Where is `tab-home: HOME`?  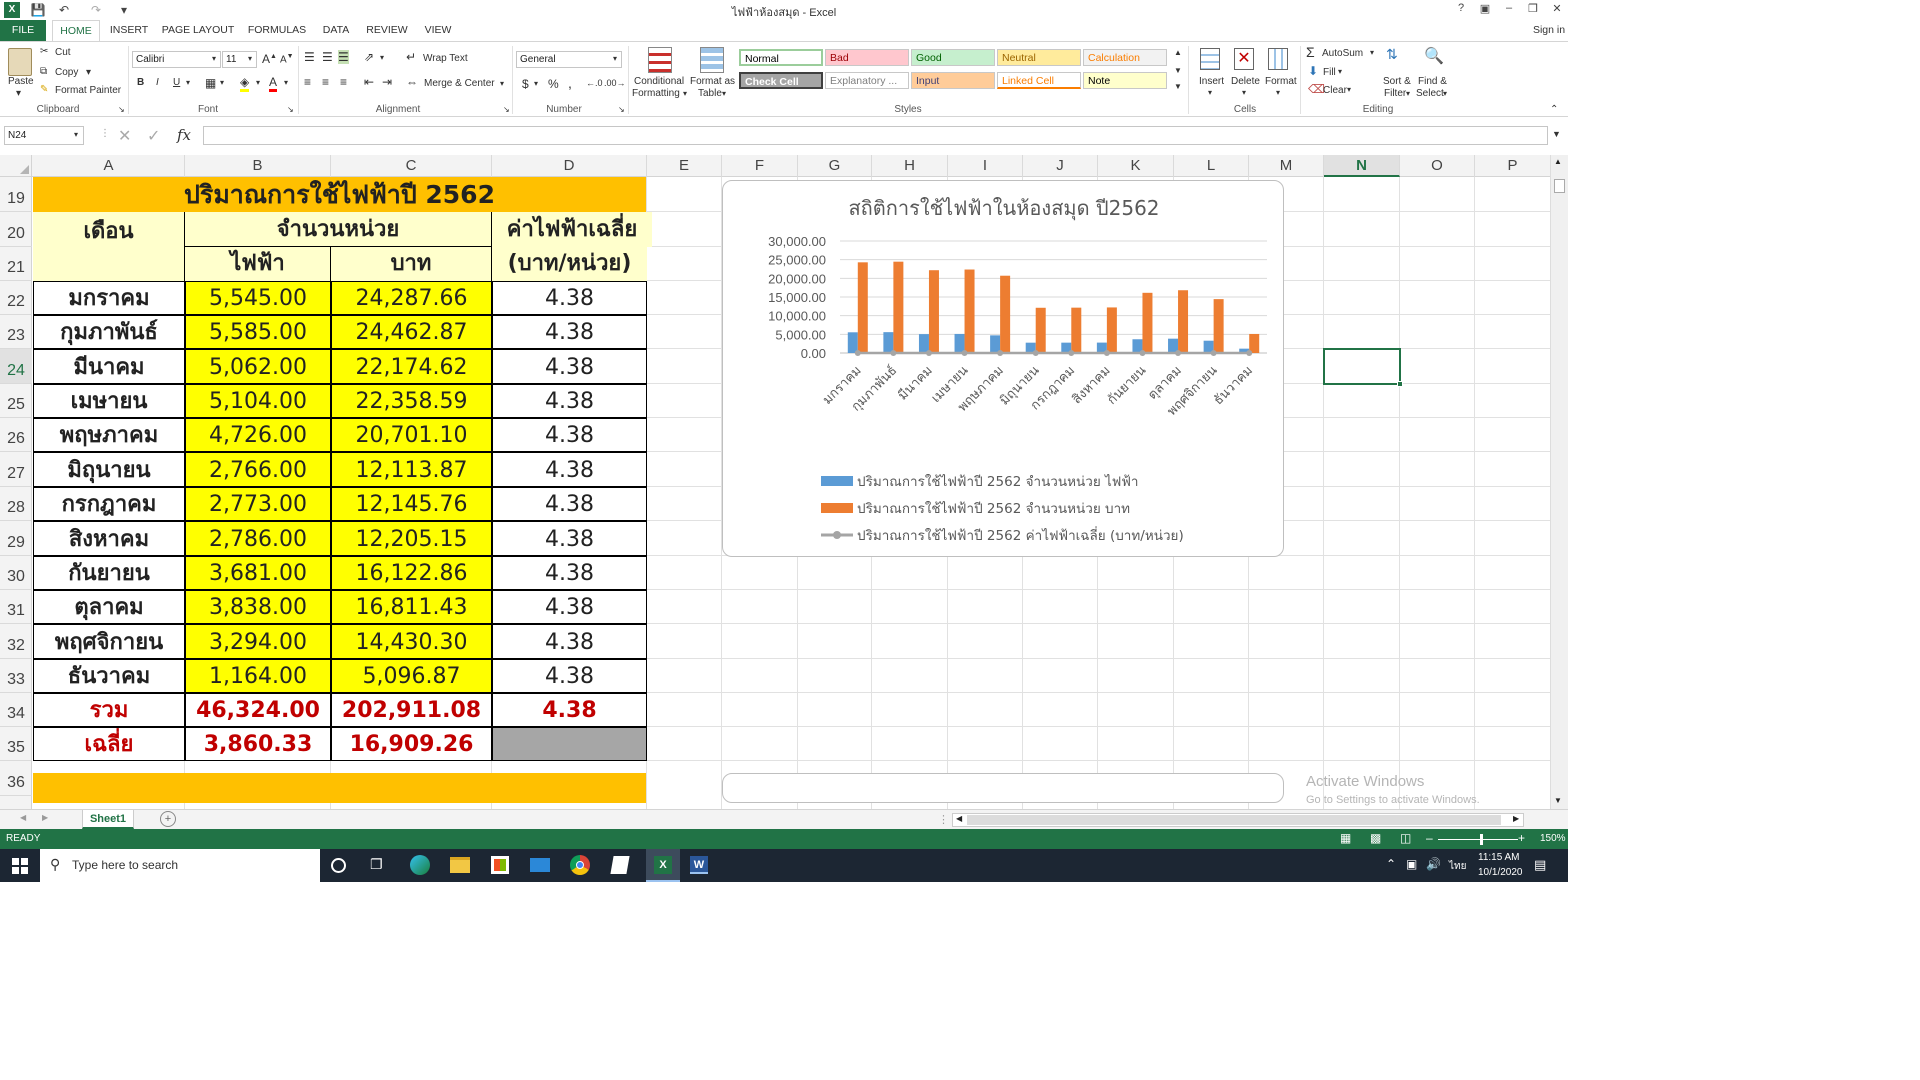
tab-home: HOME is located at coordinates (76, 30).